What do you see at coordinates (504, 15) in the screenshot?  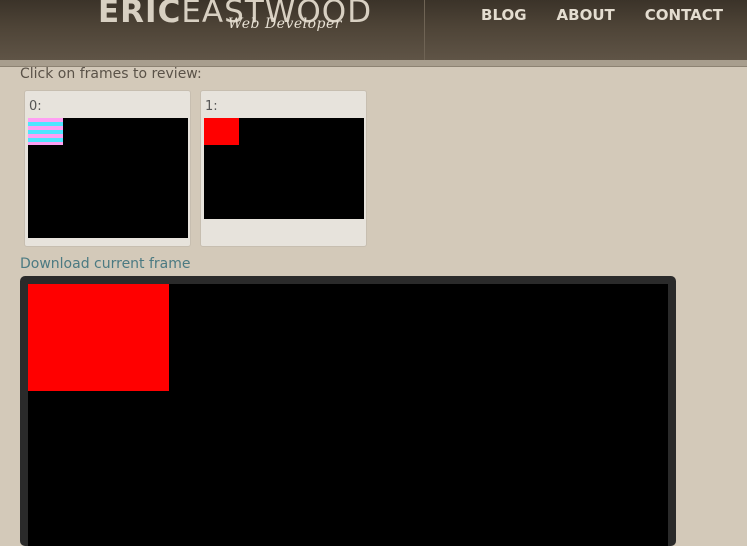 I see `nav-blog-link: BLOG` at bounding box center [504, 15].